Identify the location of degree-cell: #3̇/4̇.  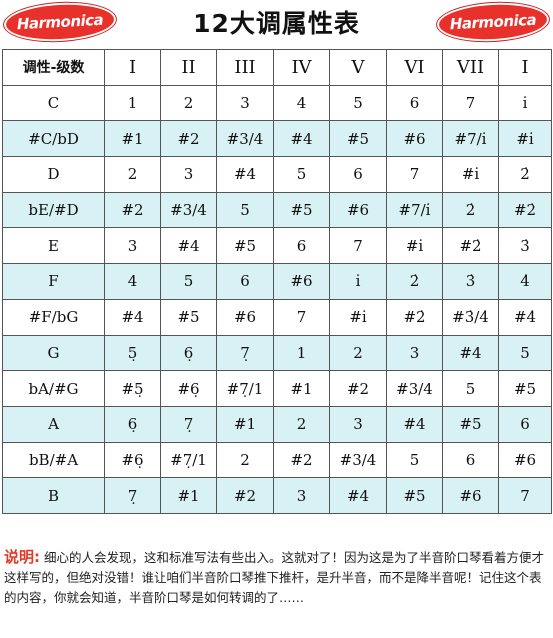
(470, 317).